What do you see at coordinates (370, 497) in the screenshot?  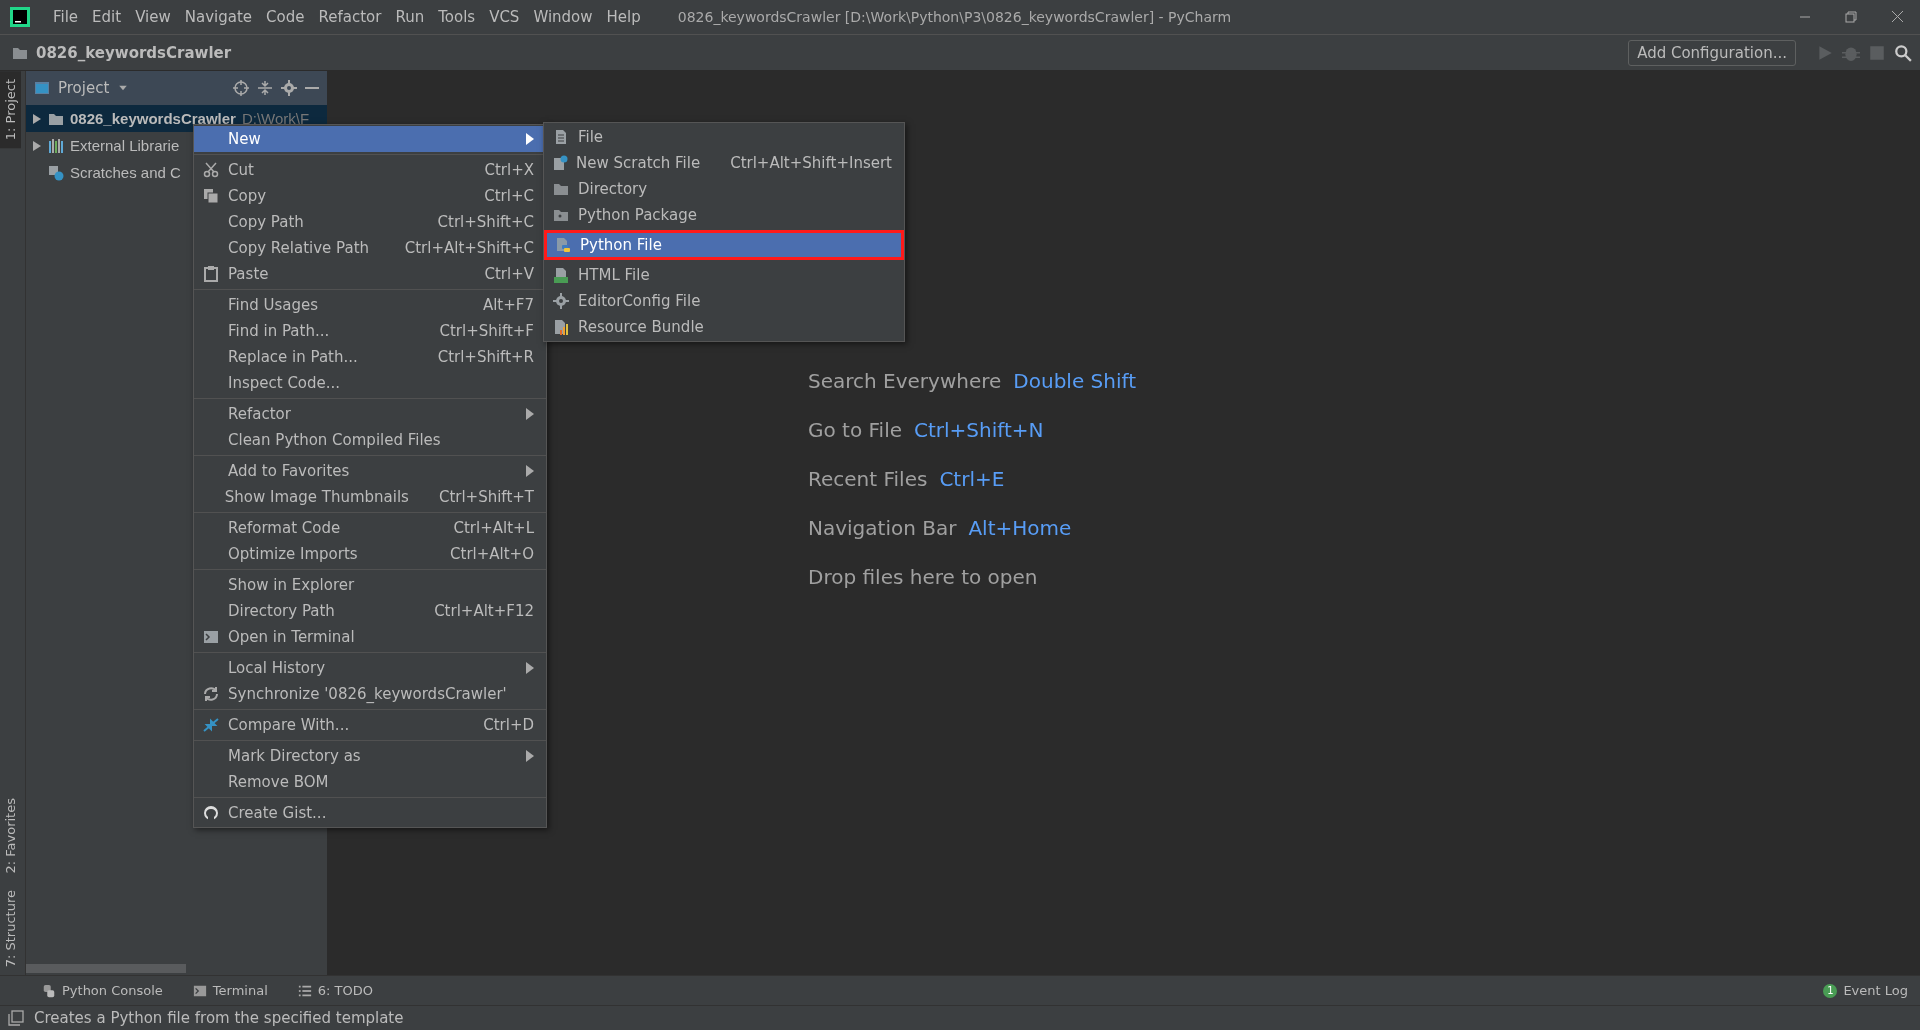 I see `menu-item: Show Image Thumbnails Ctrl+Shift+T` at bounding box center [370, 497].